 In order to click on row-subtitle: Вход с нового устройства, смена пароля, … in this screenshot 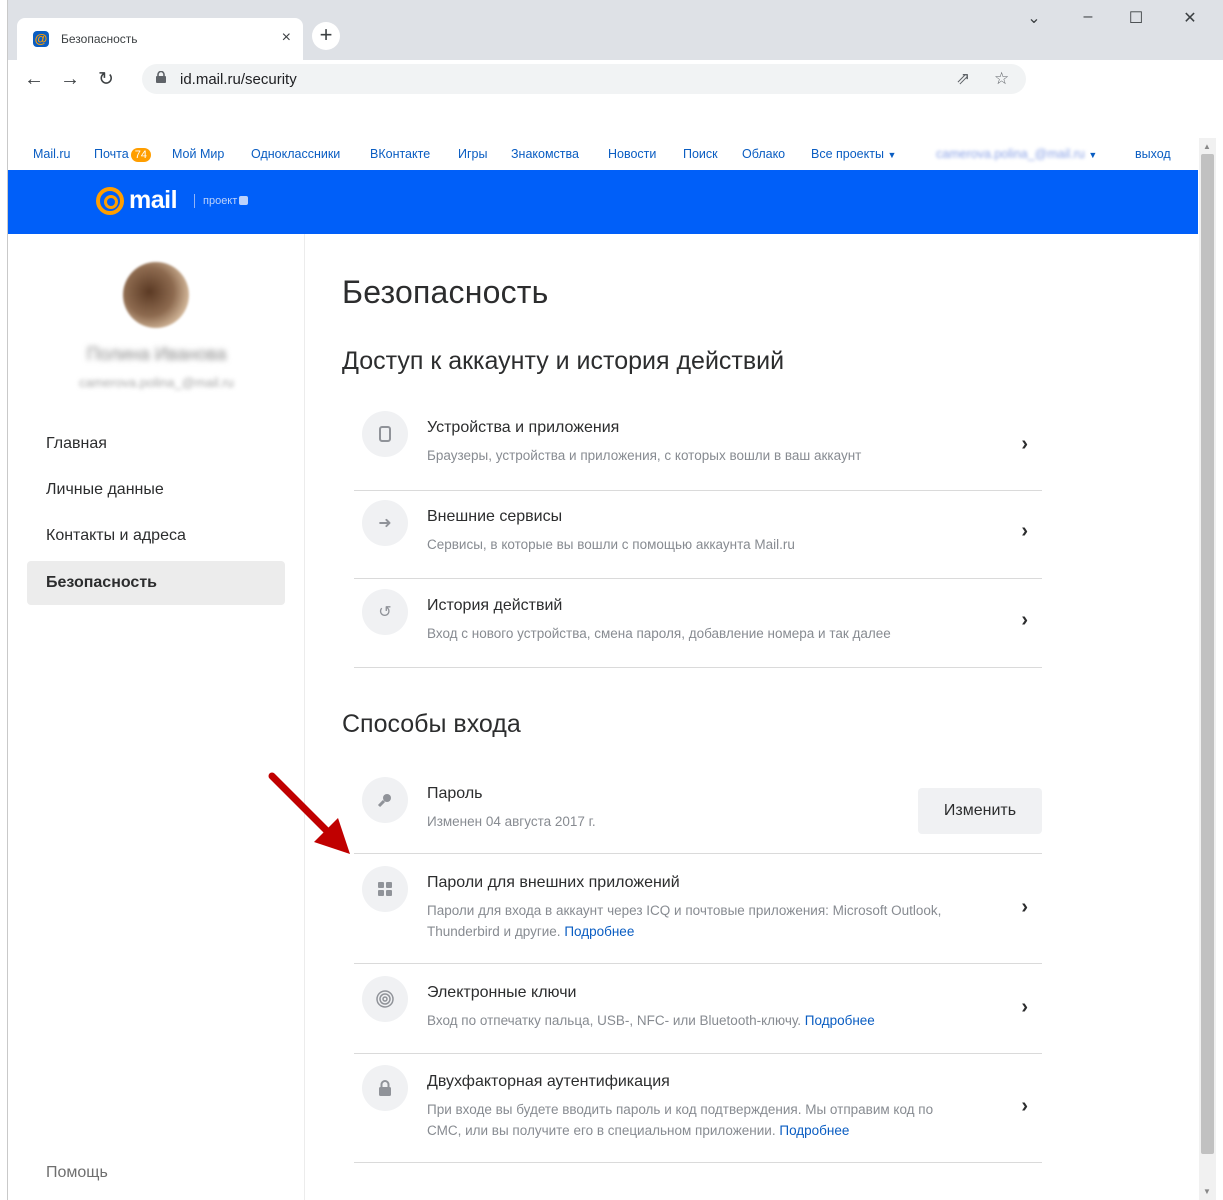, I will do `click(659, 633)`.